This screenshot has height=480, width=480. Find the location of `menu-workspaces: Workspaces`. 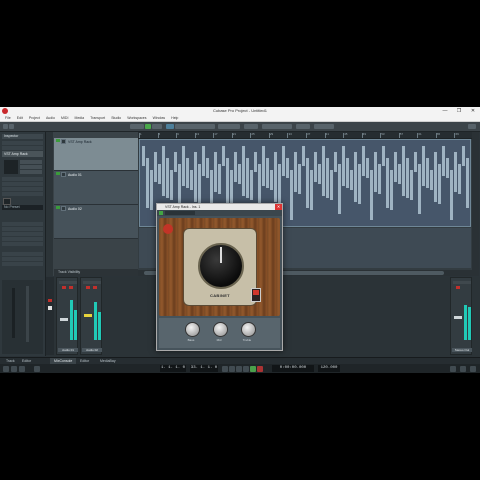

menu-workspaces: Workspaces is located at coordinates (136, 118).